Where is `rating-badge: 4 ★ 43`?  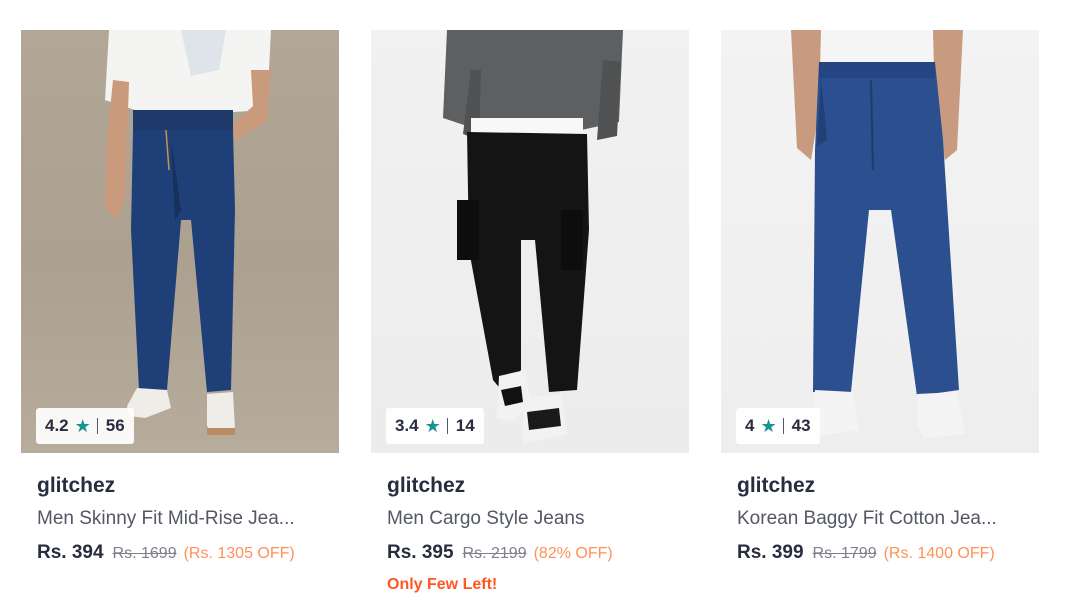 rating-badge: 4 ★ 43 is located at coordinates (778, 426).